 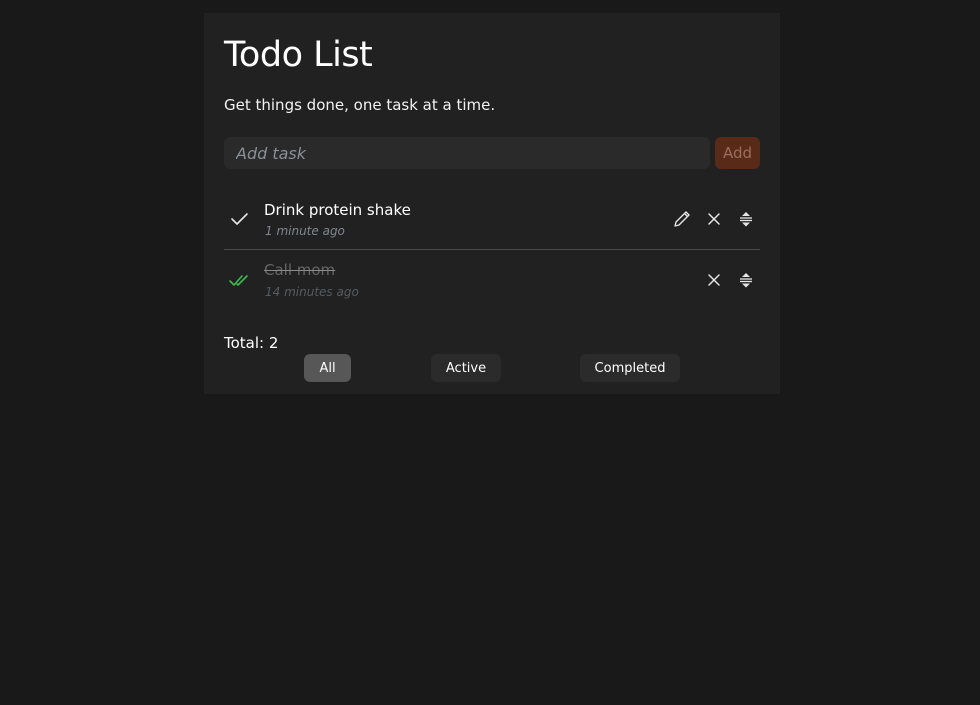 What do you see at coordinates (467, 153) in the screenshot?
I see `add-task-input` at bounding box center [467, 153].